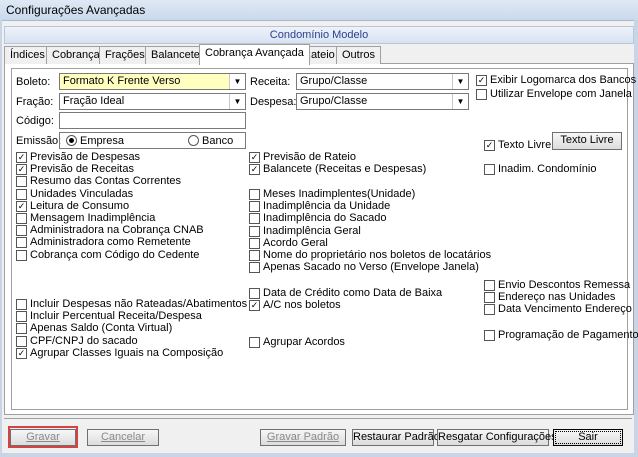 This screenshot has height=457, width=638. What do you see at coordinates (481, 94) in the screenshot?
I see `utilizar-envelope-checkbox` at bounding box center [481, 94].